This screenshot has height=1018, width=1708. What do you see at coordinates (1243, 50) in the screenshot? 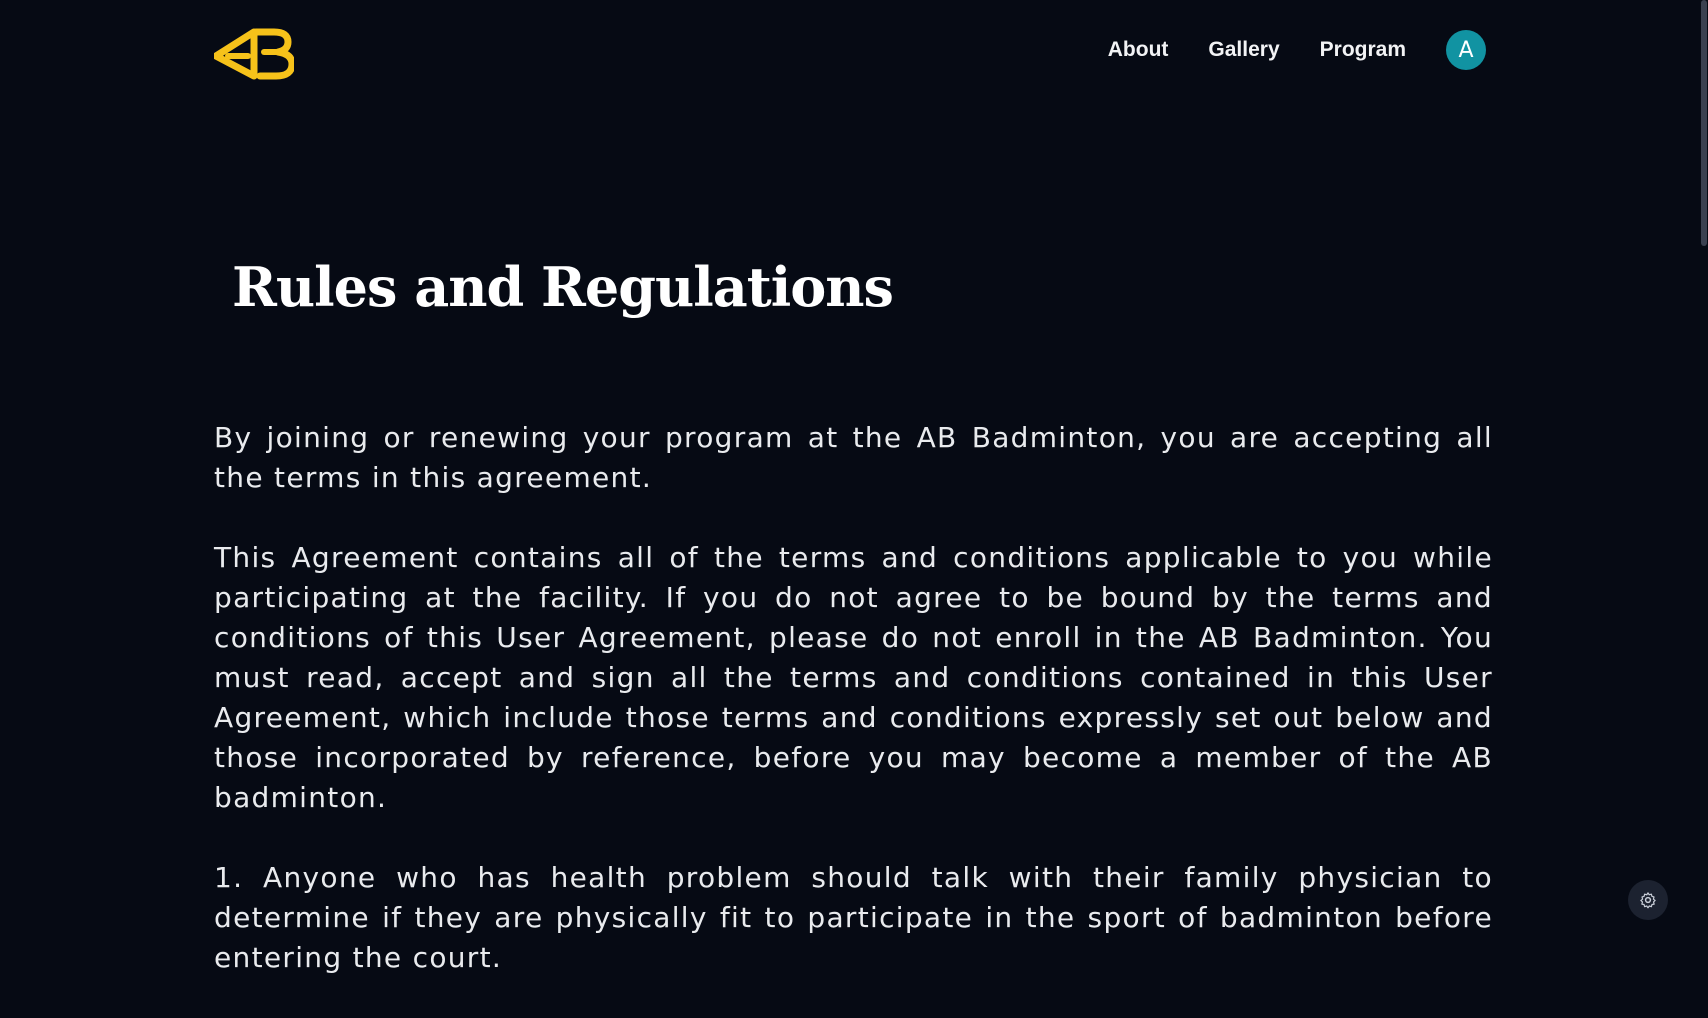
I see `nav-link-gallery: Gallery` at bounding box center [1243, 50].